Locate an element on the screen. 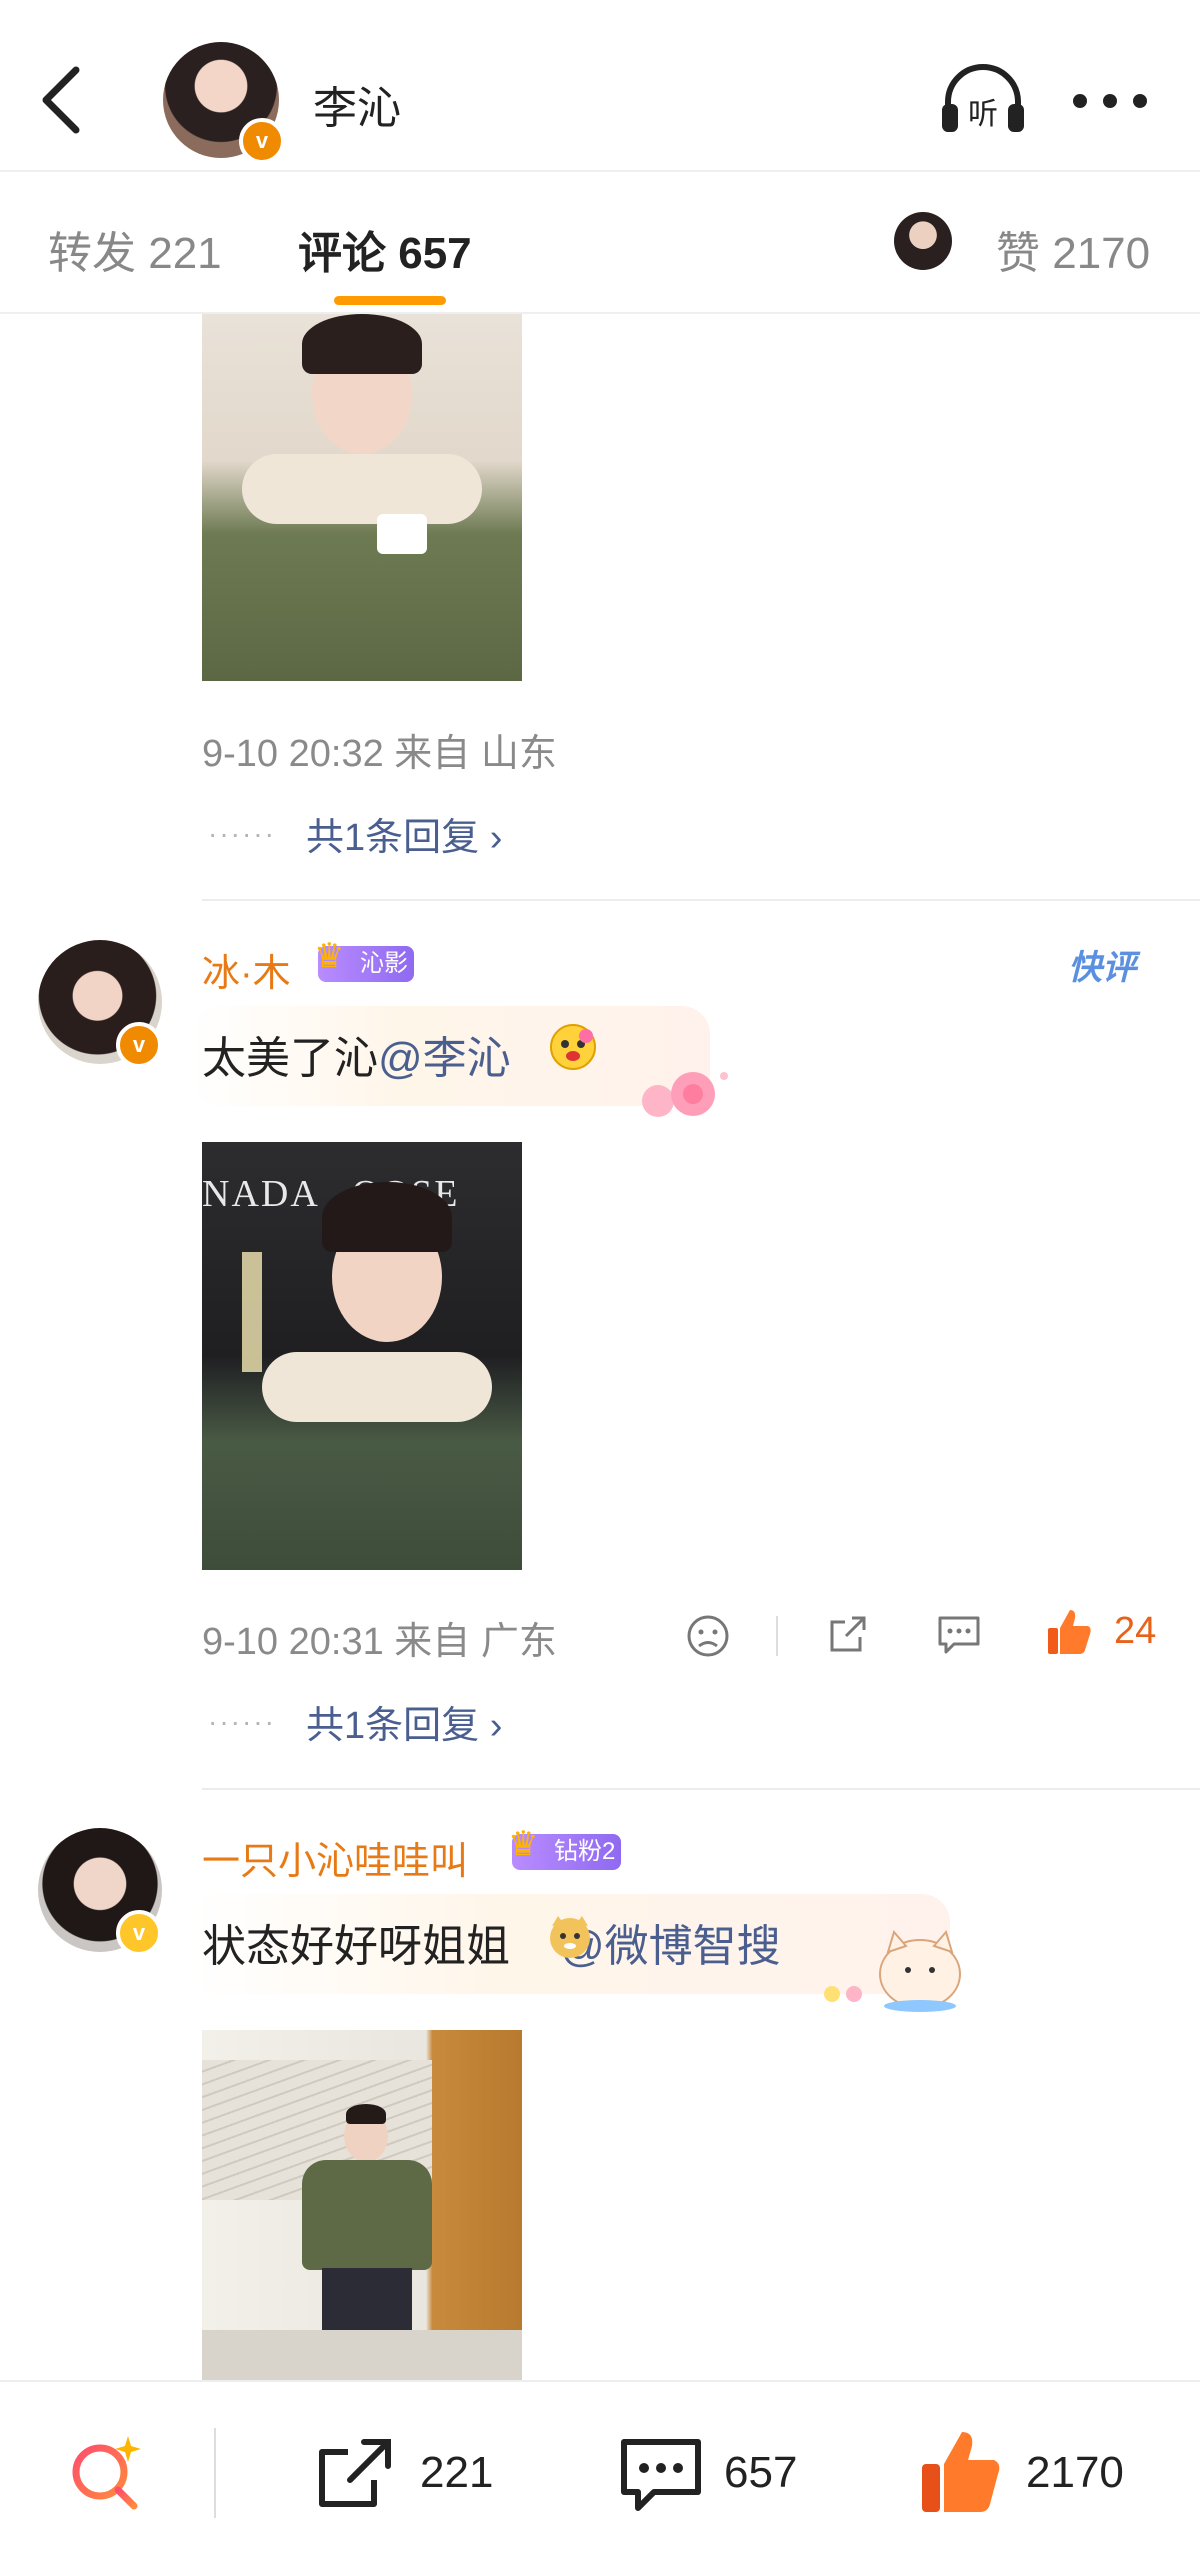 This screenshot has height=2561, width=1200. action-divider is located at coordinates (777, 1636).